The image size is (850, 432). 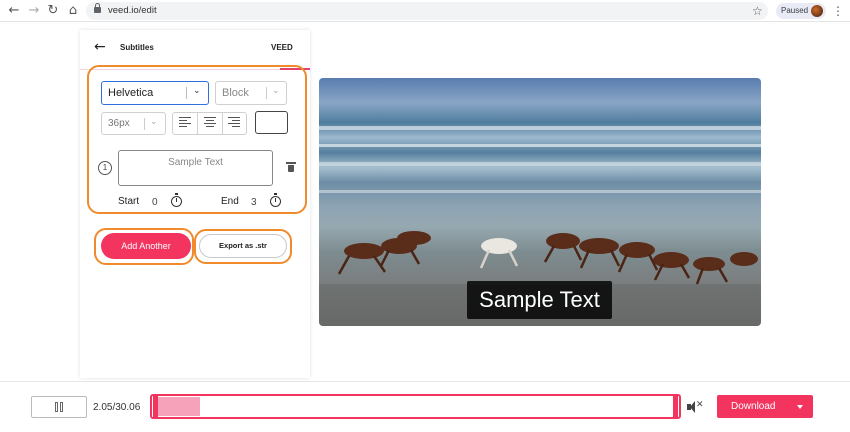 I want to click on text-align-group, so click(x=209, y=123).